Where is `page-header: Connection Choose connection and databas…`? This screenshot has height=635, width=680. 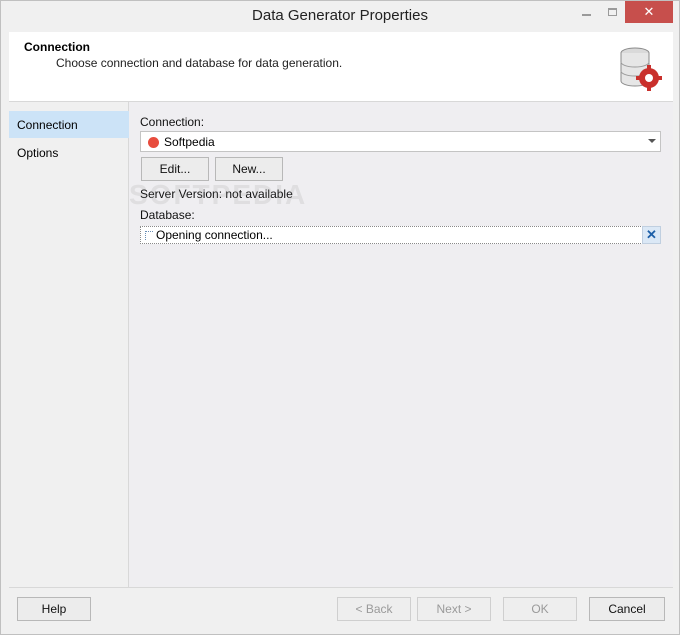
page-header: Connection Choose connection and databas… is located at coordinates (341, 67).